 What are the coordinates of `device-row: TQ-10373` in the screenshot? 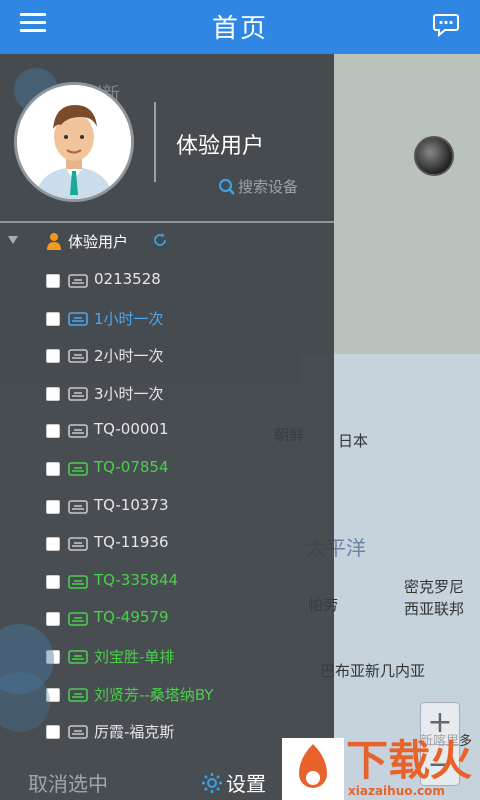 It's located at (167, 508).